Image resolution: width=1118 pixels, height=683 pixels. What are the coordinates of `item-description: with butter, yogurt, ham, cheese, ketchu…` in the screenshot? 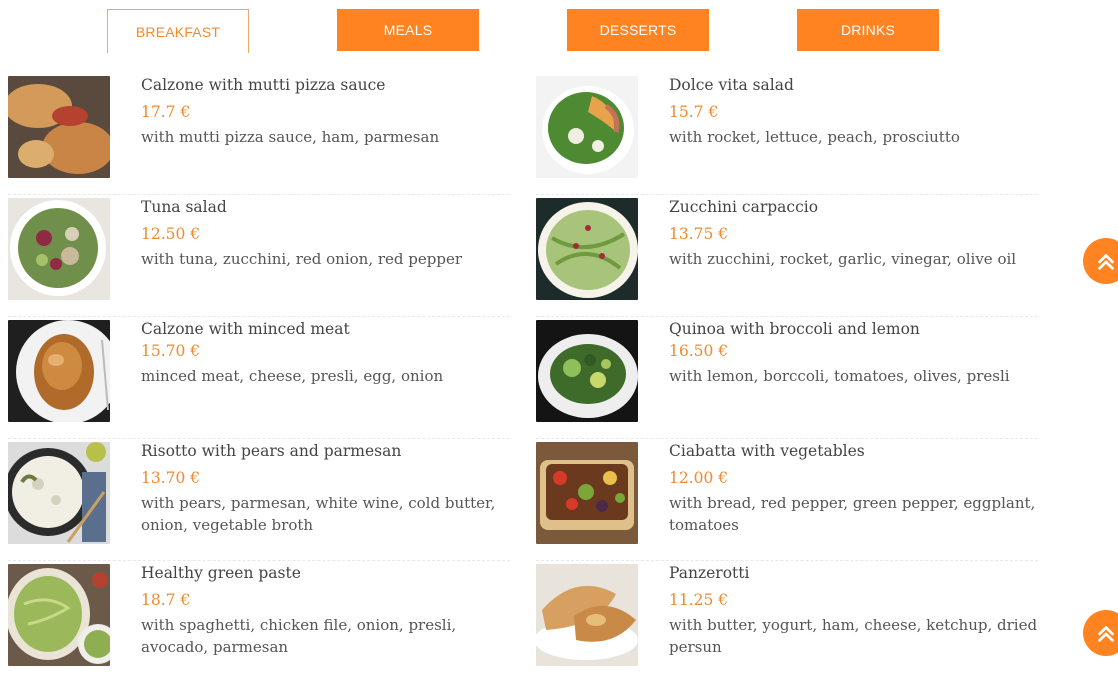 It's located at (853, 636).